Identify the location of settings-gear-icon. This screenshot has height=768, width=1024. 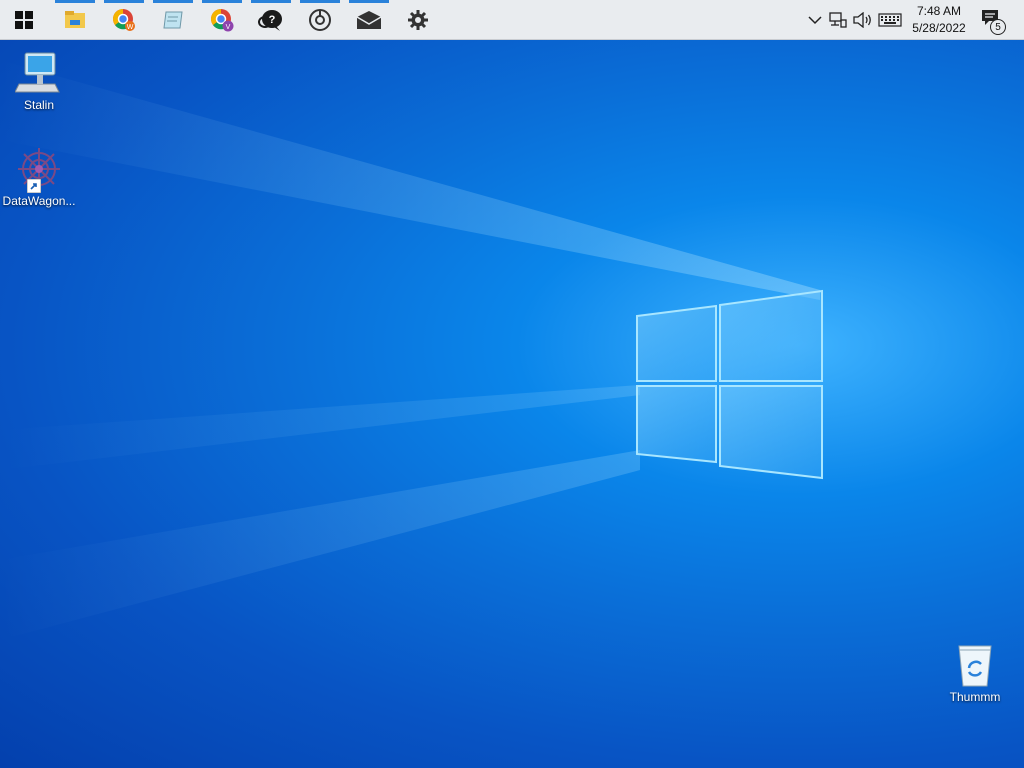
(418, 20).